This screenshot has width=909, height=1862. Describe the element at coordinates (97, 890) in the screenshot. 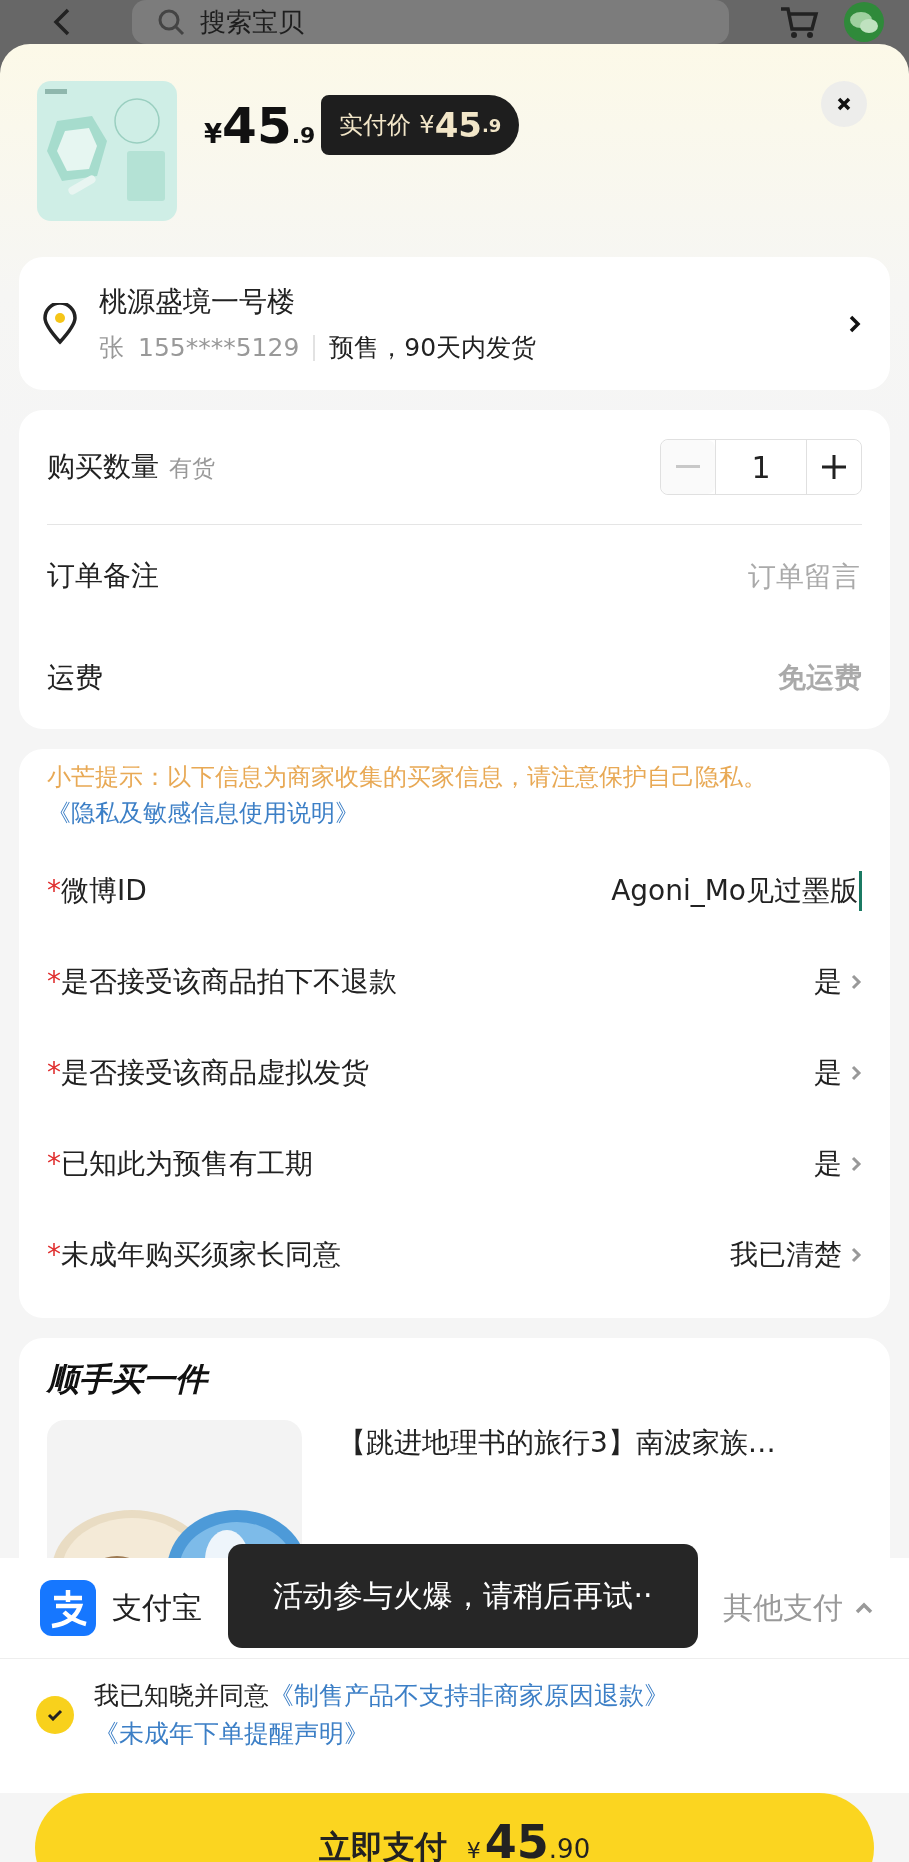

I see `field-label: *微博ID` at that location.